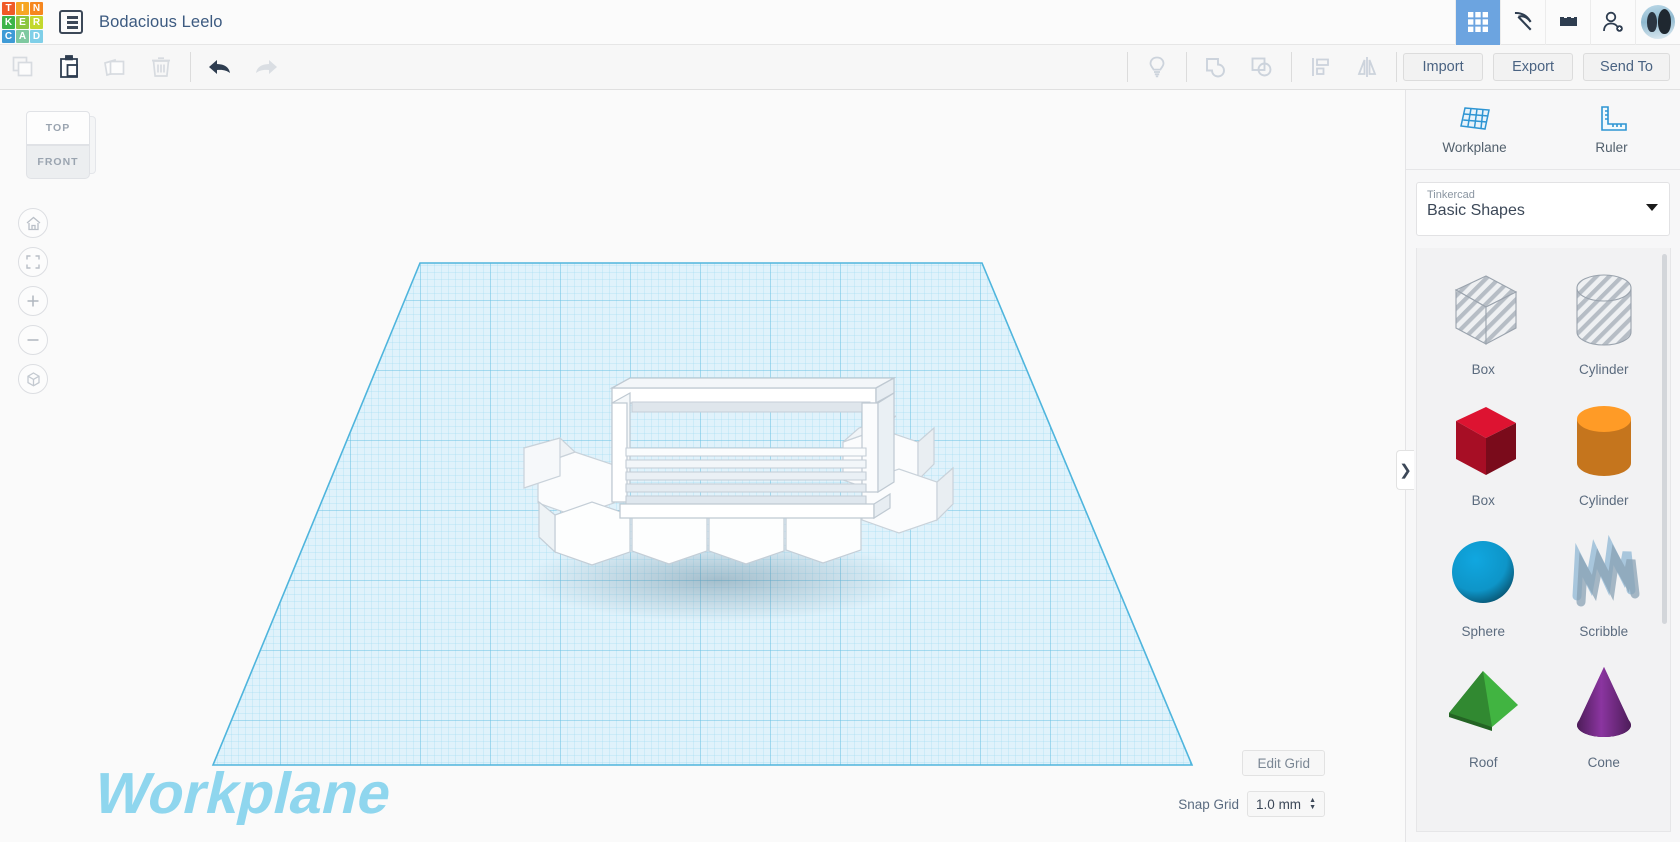  I want to click on tinkercad-logo: TIN KER CAD, so click(22, 22).